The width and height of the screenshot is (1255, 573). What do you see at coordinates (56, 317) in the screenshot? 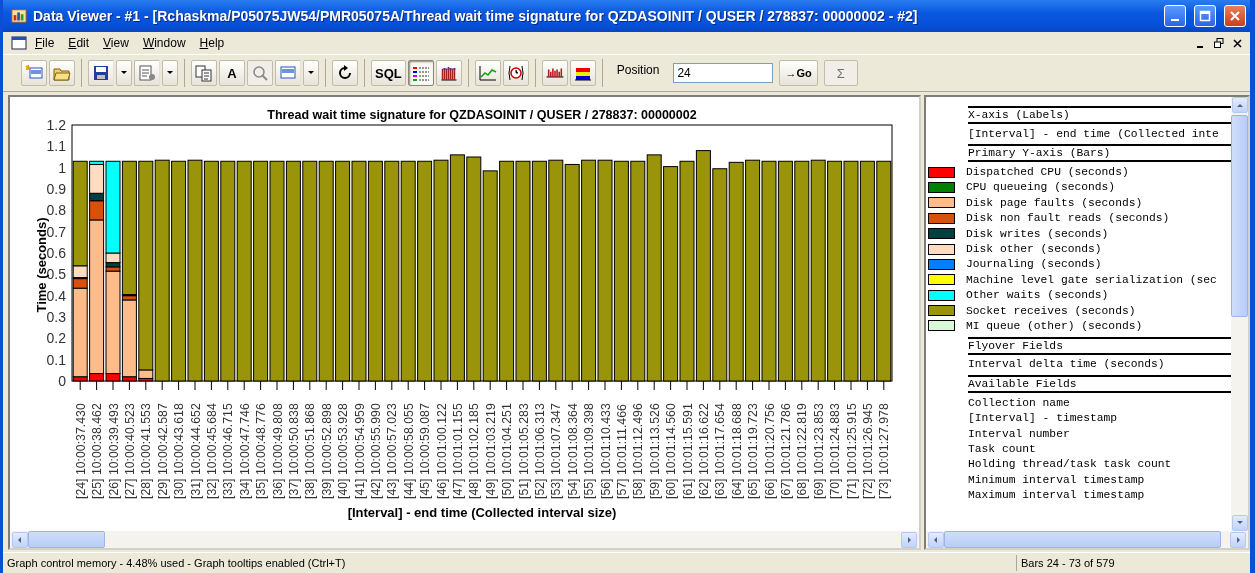
I see `y-tick-label: 0.3` at bounding box center [56, 317].